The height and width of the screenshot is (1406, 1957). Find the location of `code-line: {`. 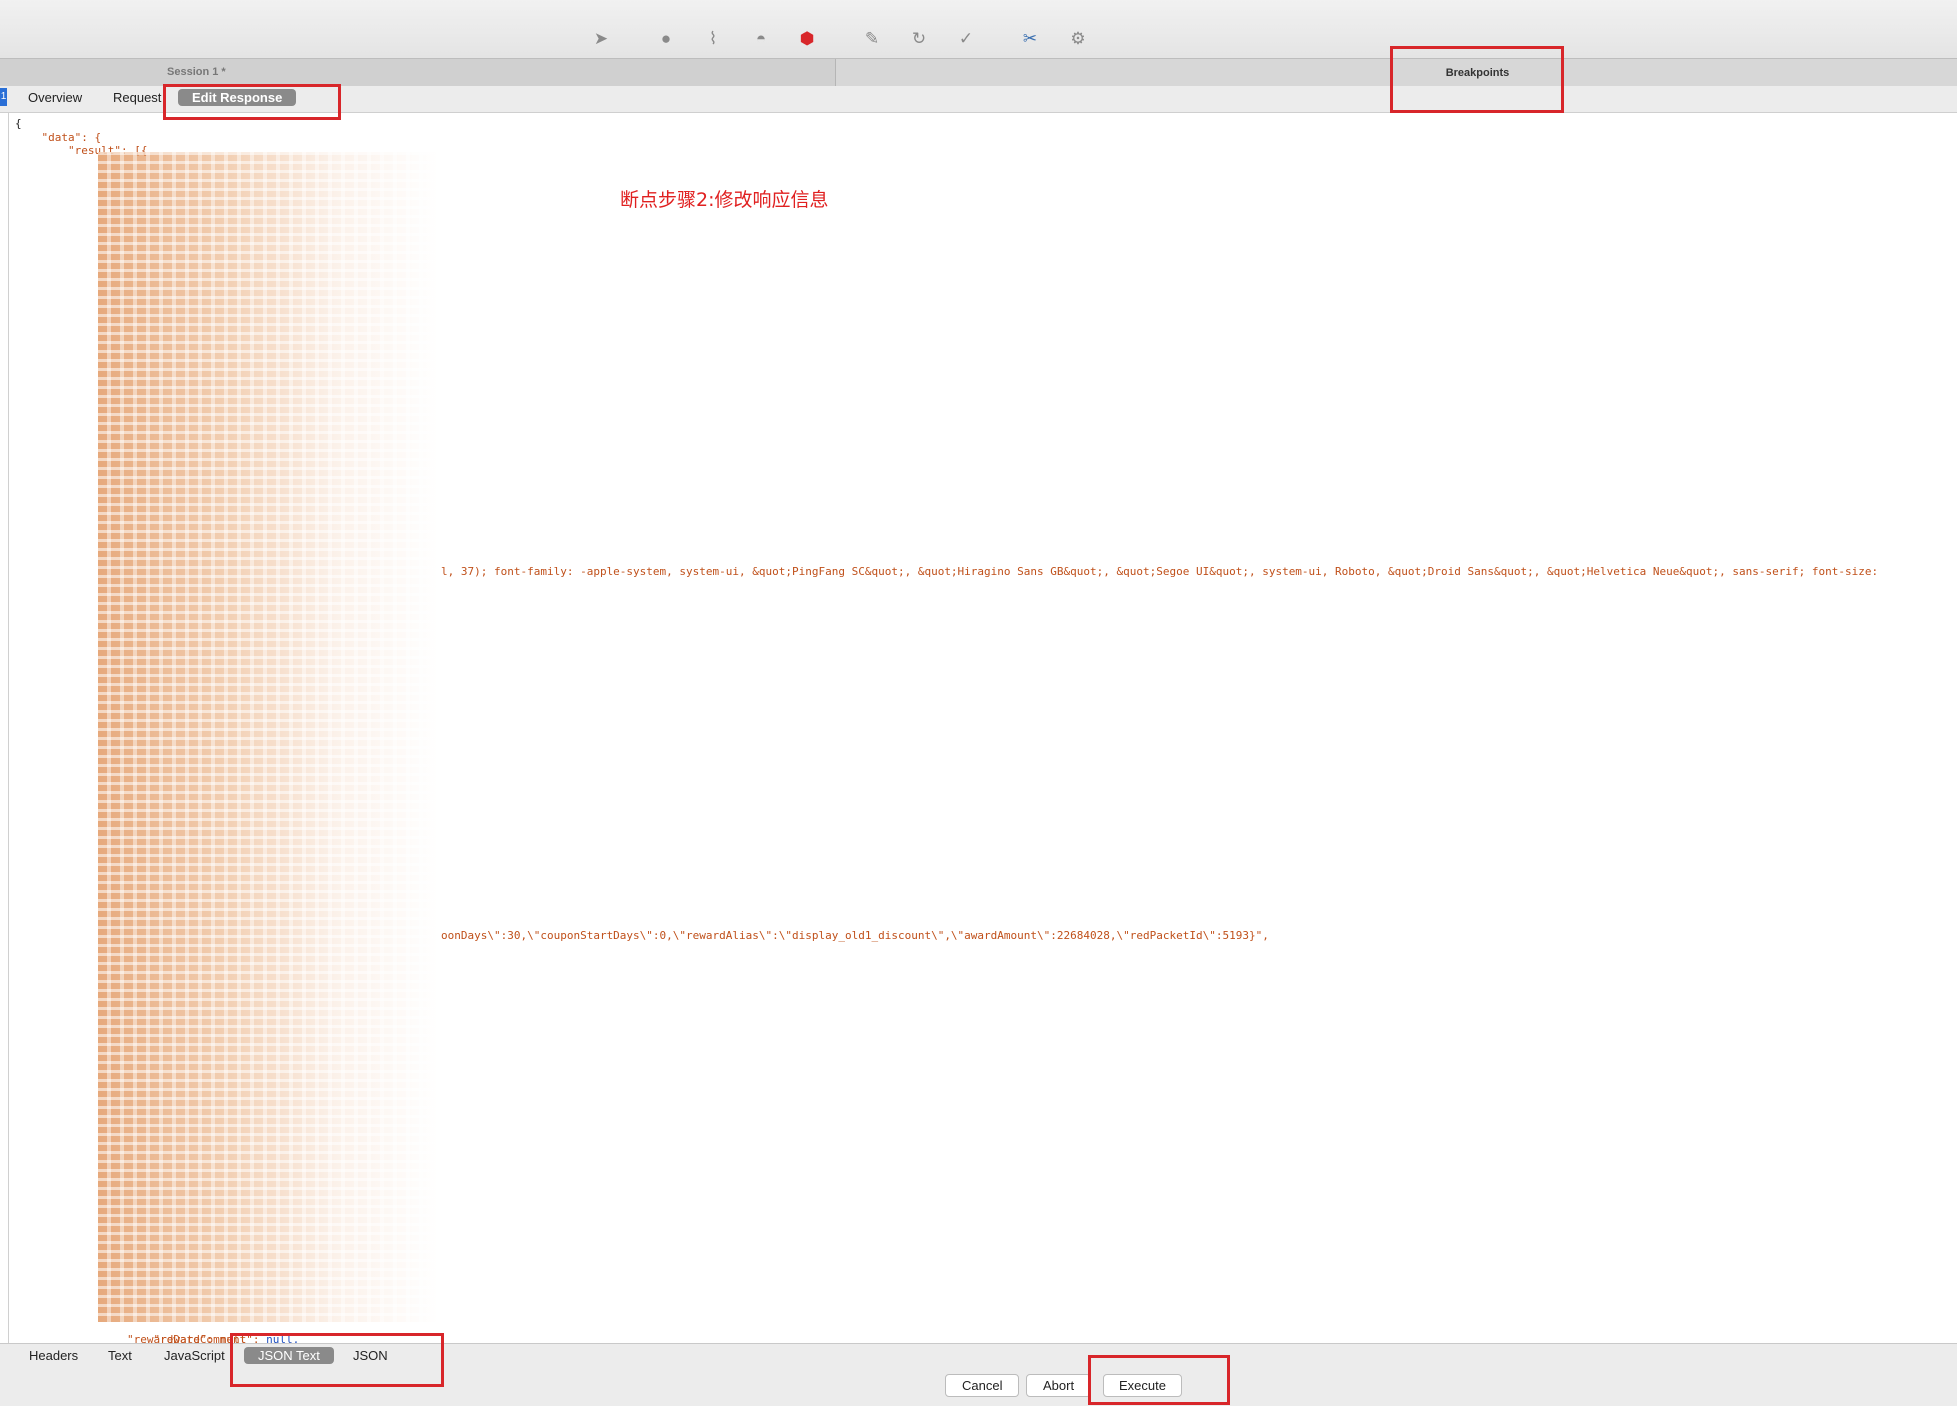

code-line: { is located at coordinates (18, 123).